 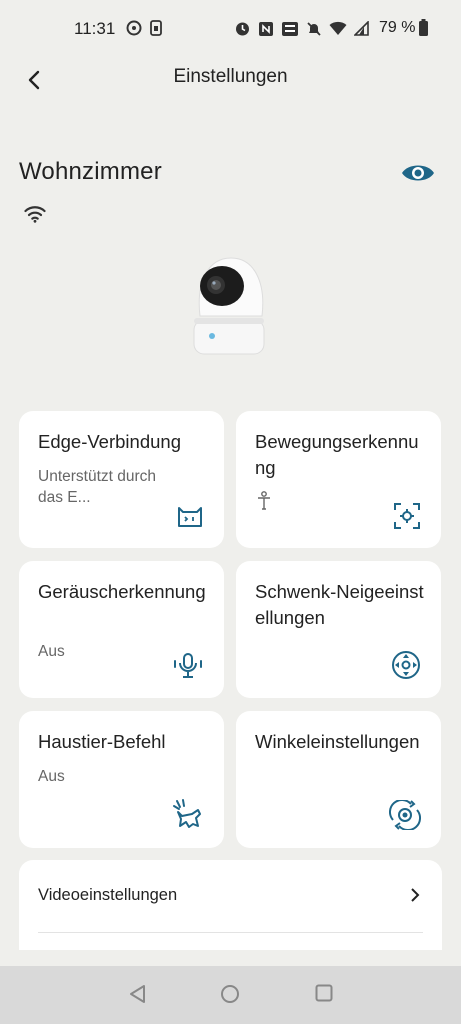 What do you see at coordinates (338, 479) in the screenshot?
I see `card-motion-detection: Bewegungserkennung` at bounding box center [338, 479].